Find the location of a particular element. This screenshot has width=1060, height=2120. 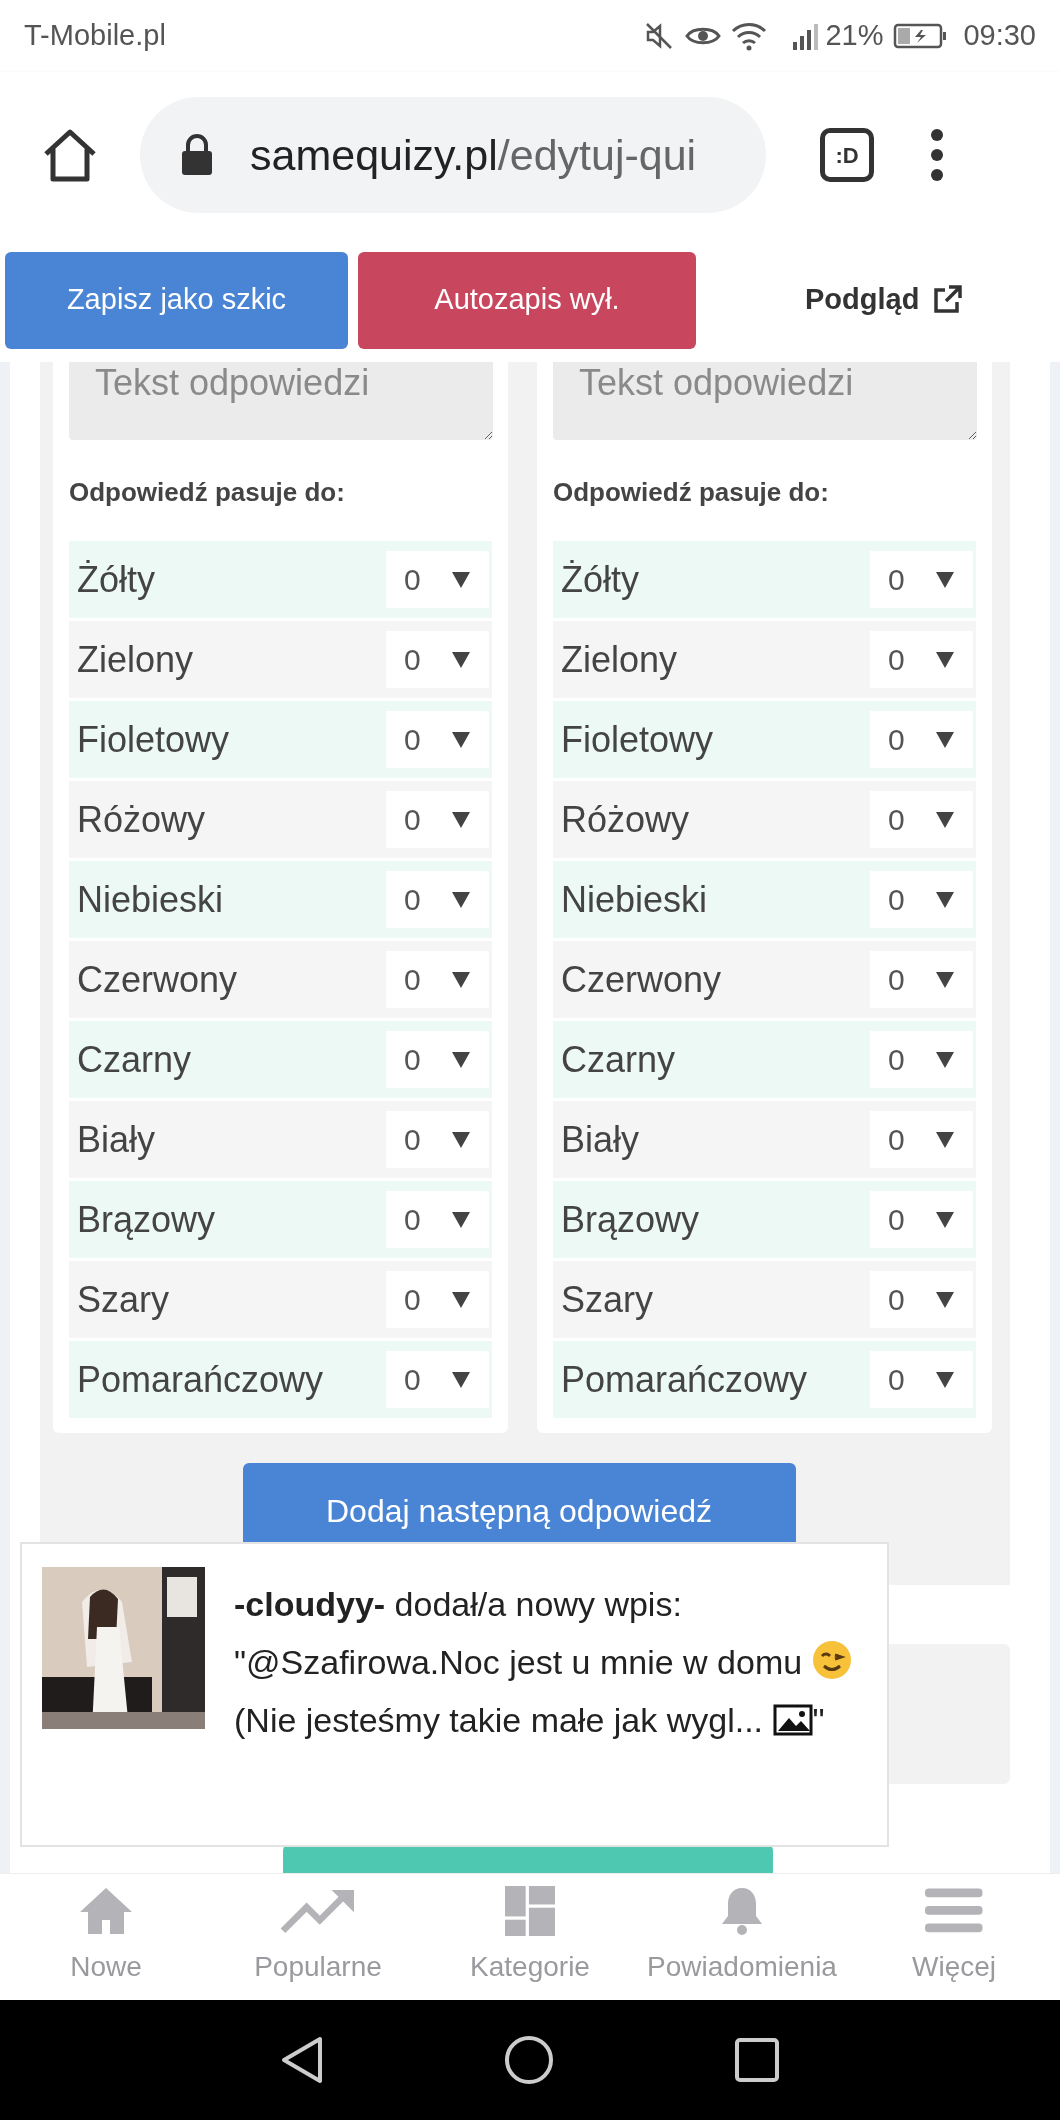

image-icon is located at coordinates (792, 1720).